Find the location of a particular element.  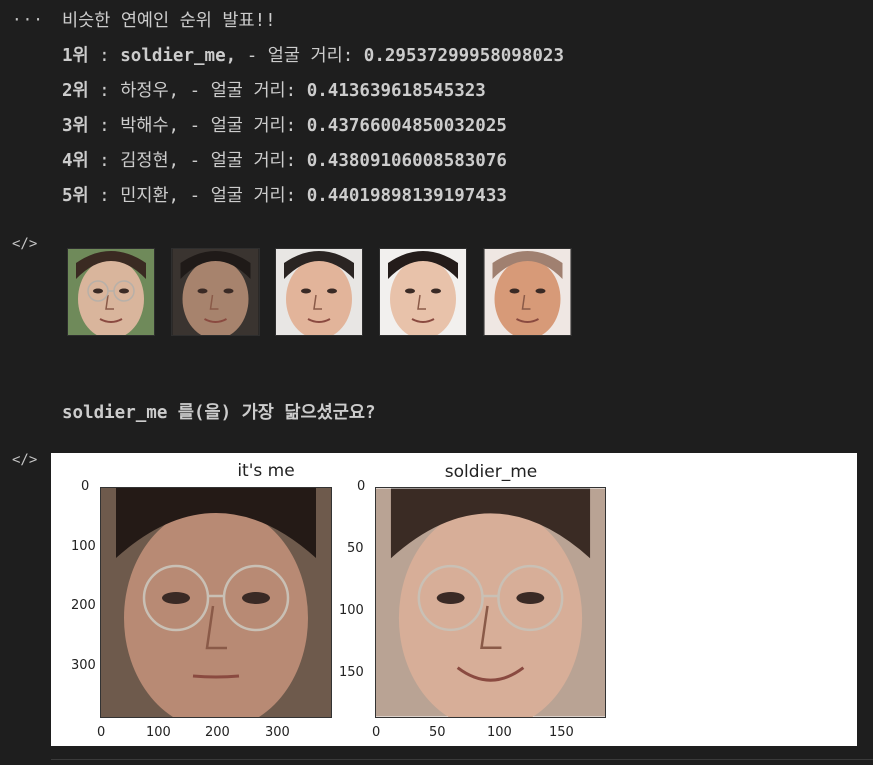

y-tick: 300 is located at coordinates (83, 665).